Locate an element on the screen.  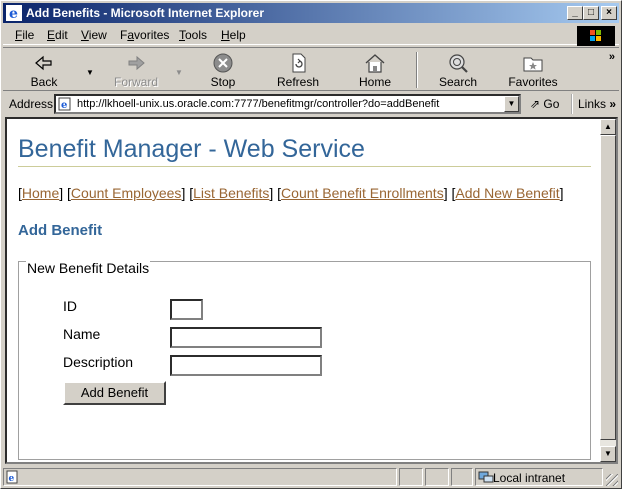
refresh-button: Refresh is located at coordinates (298, 71).